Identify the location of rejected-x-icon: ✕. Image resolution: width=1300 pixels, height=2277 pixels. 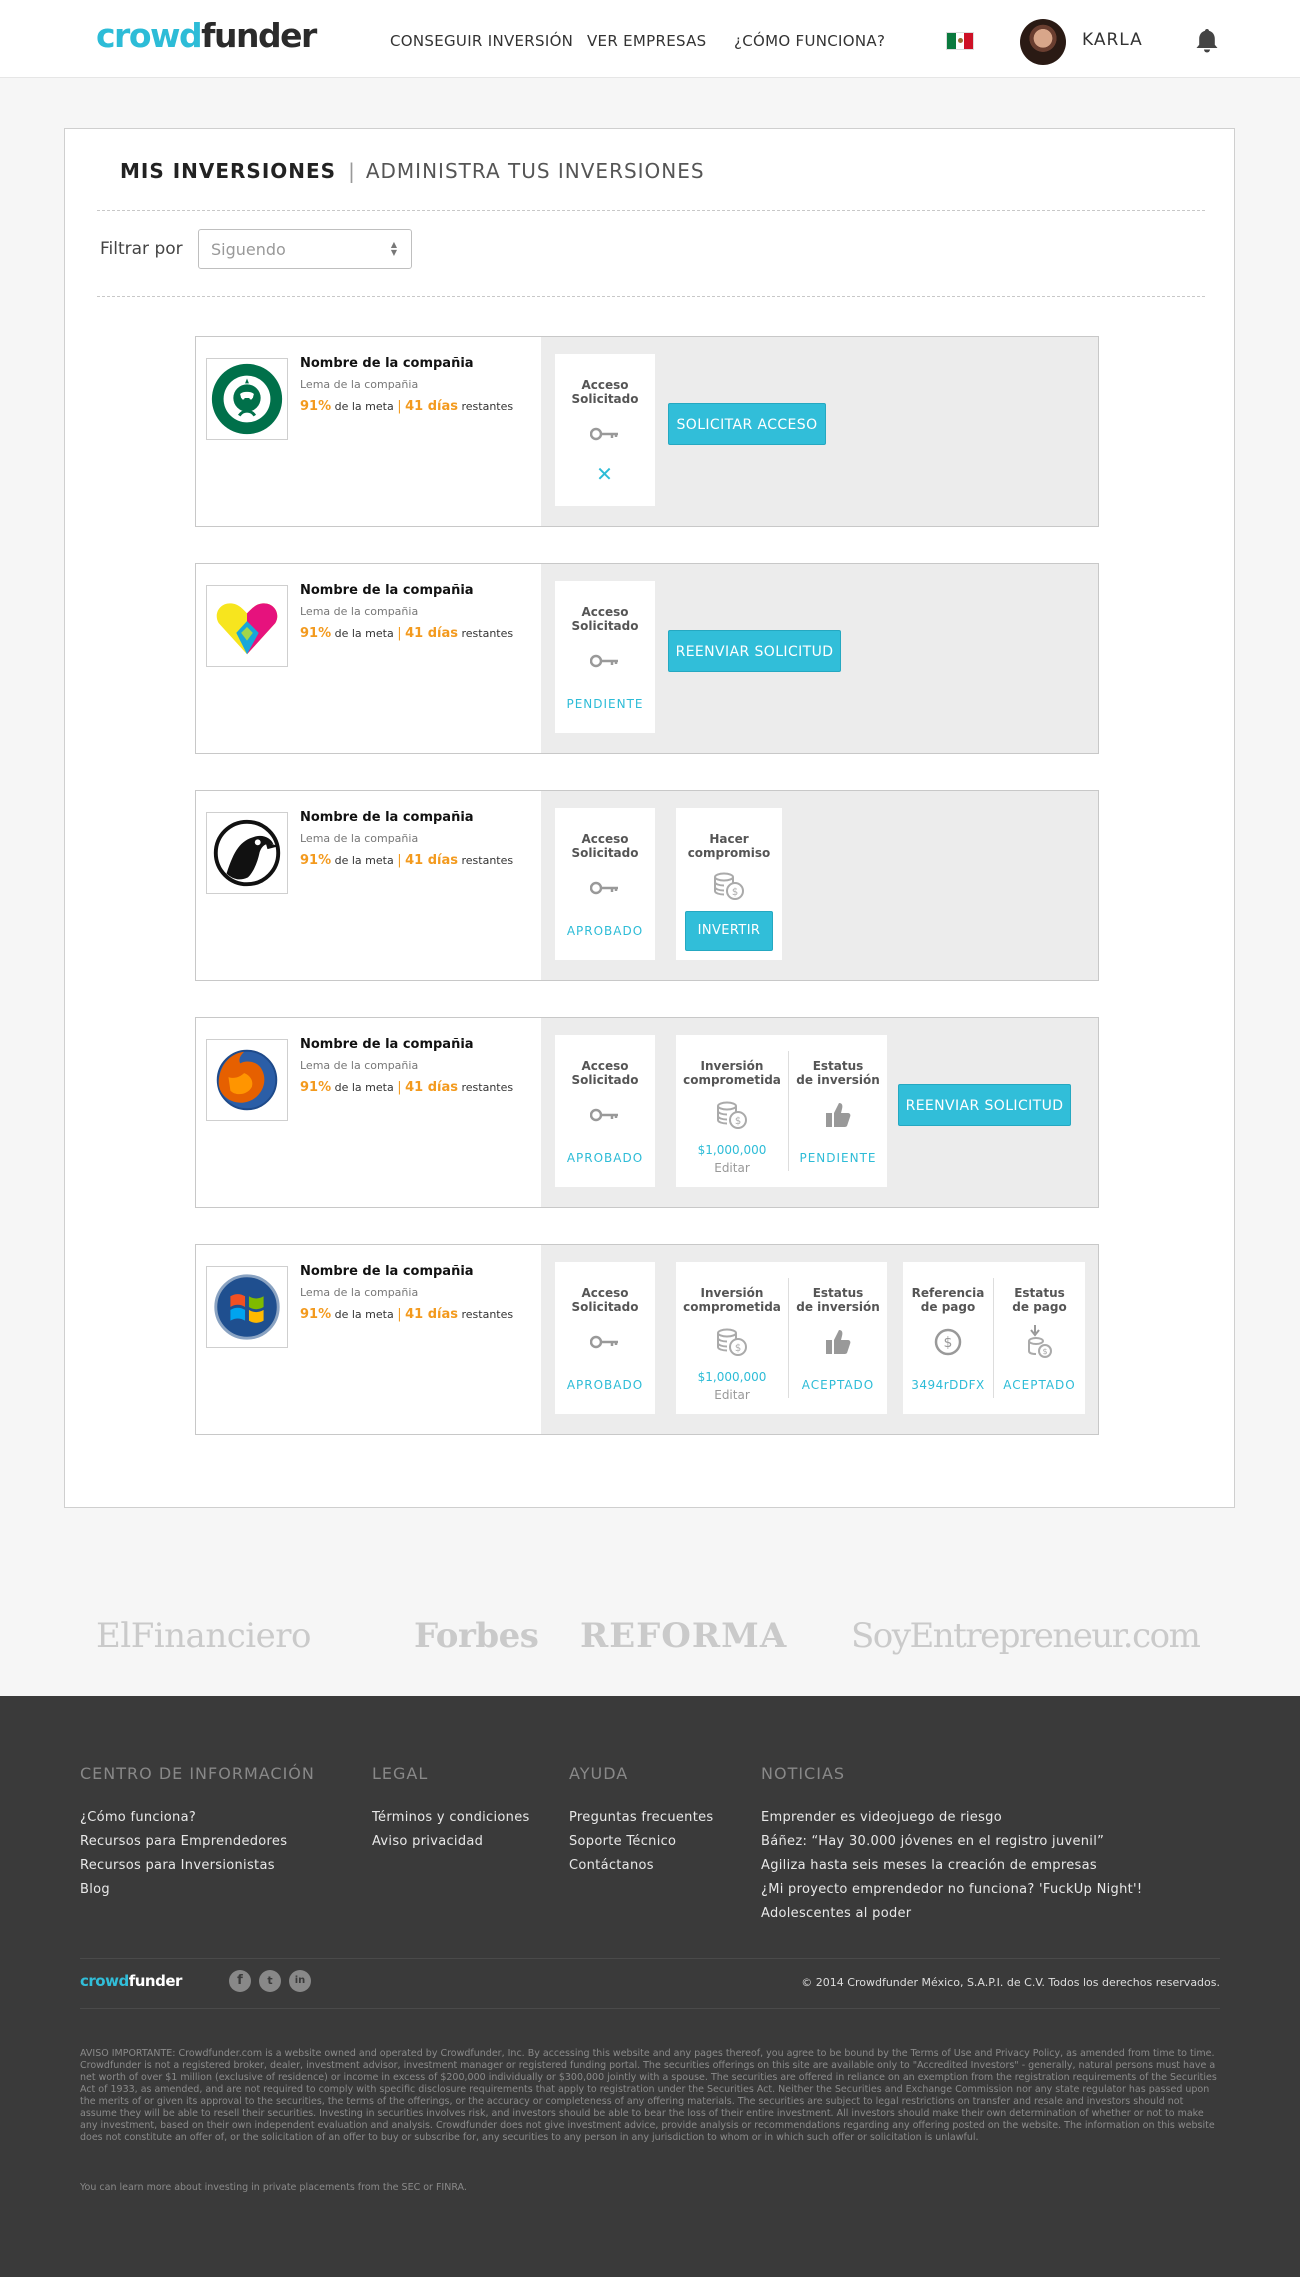
(605, 474).